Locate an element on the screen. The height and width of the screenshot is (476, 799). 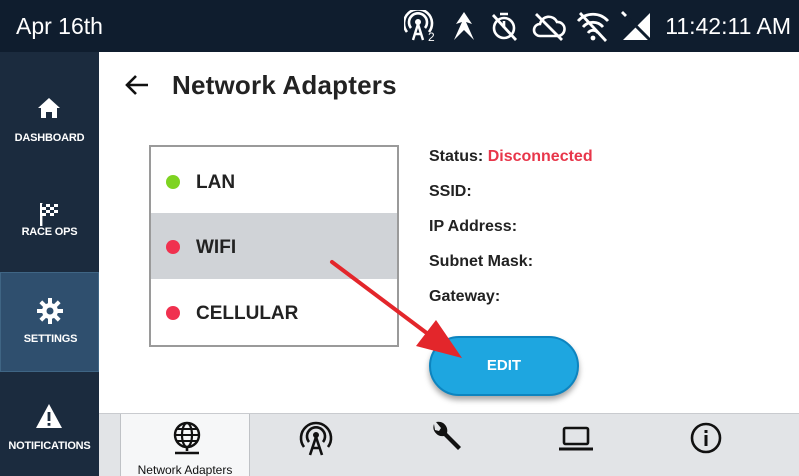
status-row: Status: Disconnected is located at coordinates (511, 157).